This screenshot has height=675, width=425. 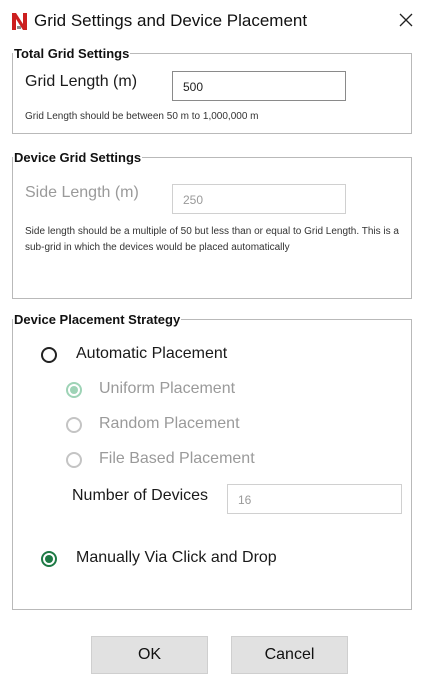 What do you see at coordinates (49, 355) in the screenshot?
I see `automatic-placement-radio` at bounding box center [49, 355].